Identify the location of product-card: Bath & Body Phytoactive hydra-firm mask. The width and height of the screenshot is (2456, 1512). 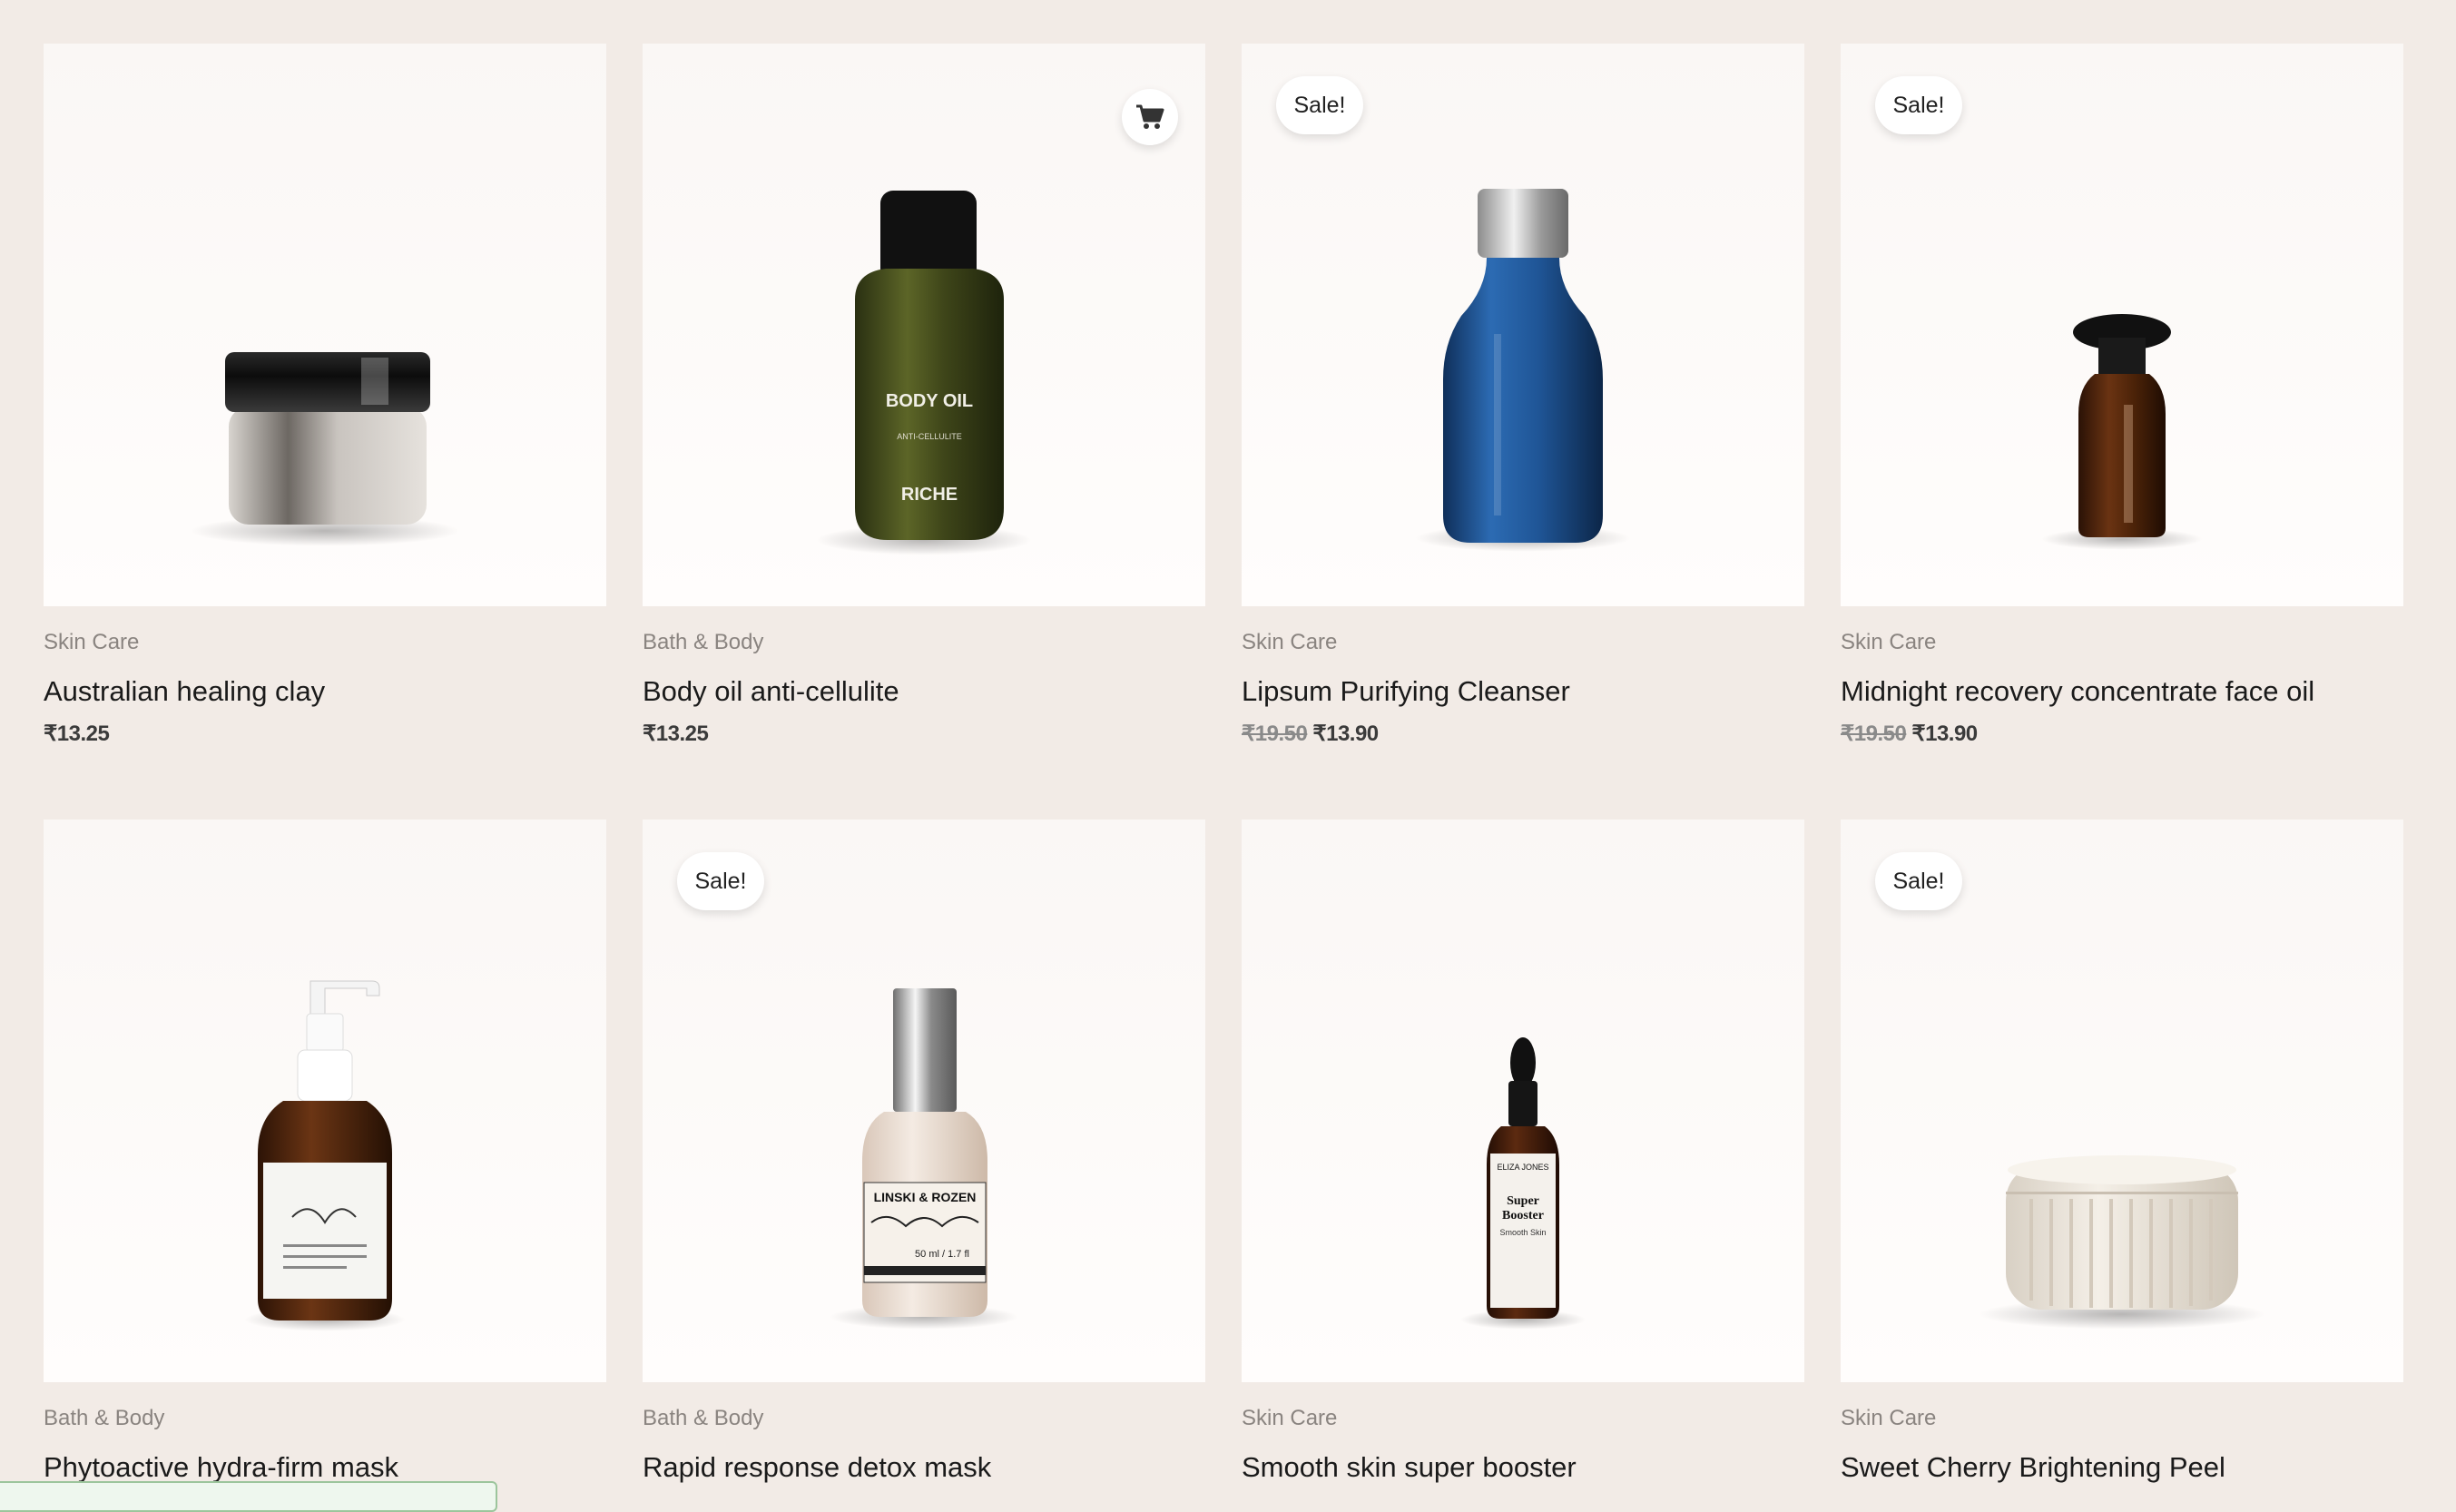
(325, 1153).